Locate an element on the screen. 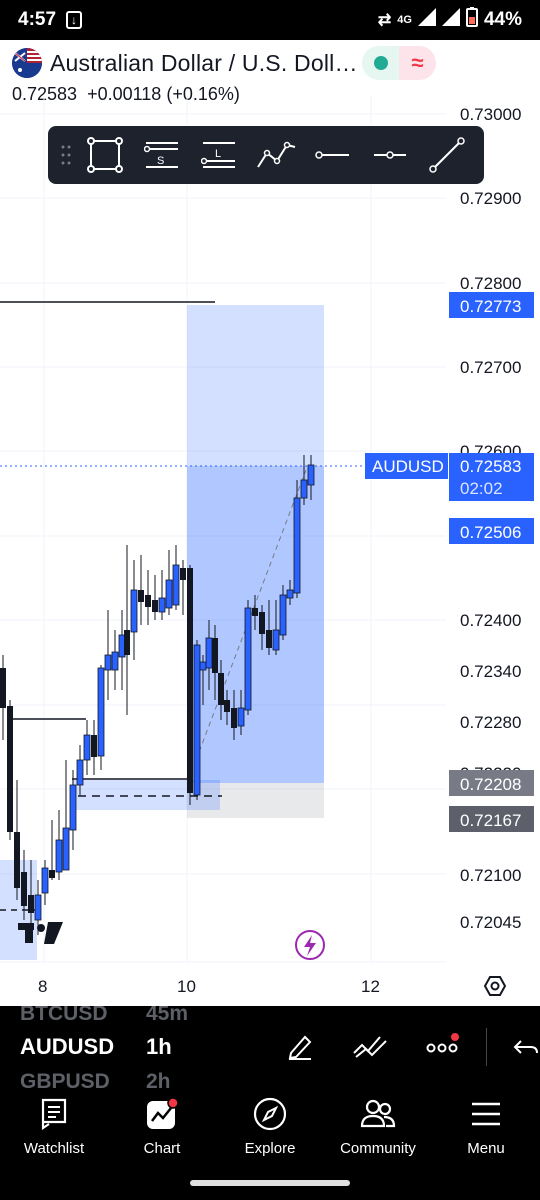 The width and height of the screenshot is (540, 1200). nav-label: Menu is located at coordinates (486, 1148).